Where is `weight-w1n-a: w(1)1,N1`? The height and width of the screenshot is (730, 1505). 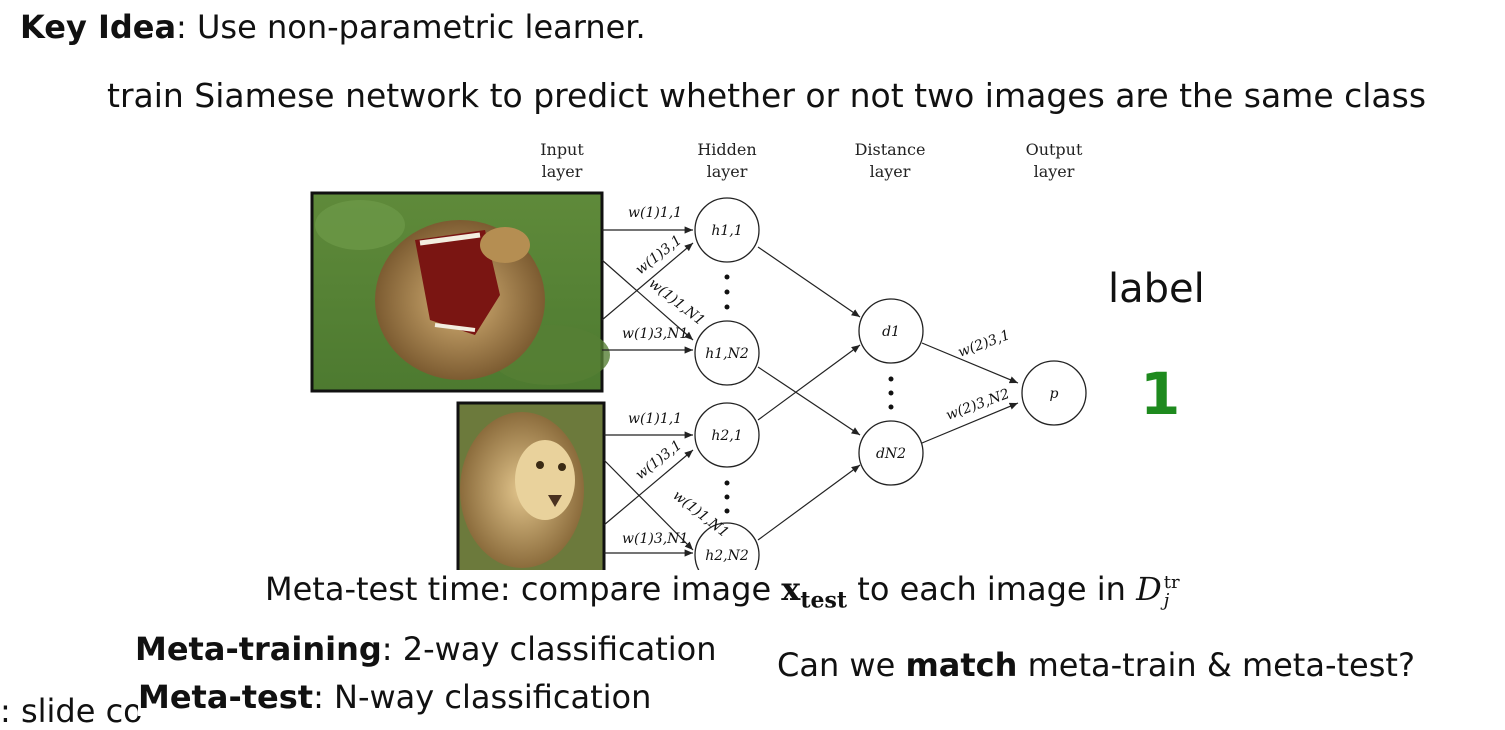 weight-w1n-a: w(1)1,N1 is located at coordinates (677, 302).